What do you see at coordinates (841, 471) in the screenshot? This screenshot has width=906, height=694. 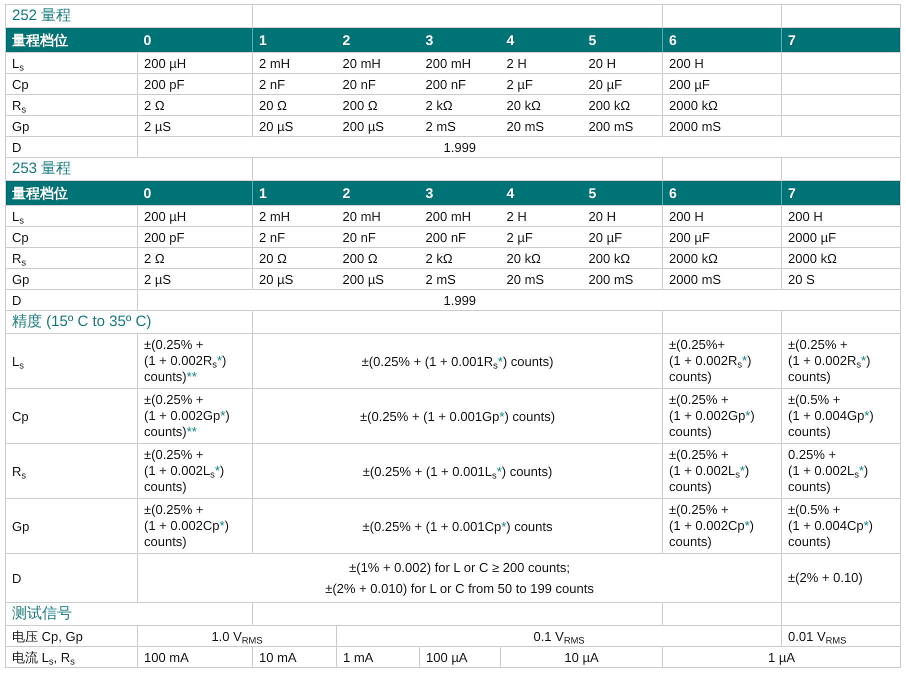 I see `table-cell: 0.25% + (1 + 0.002L$_{s}$*) counts)` at bounding box center [841, 471].